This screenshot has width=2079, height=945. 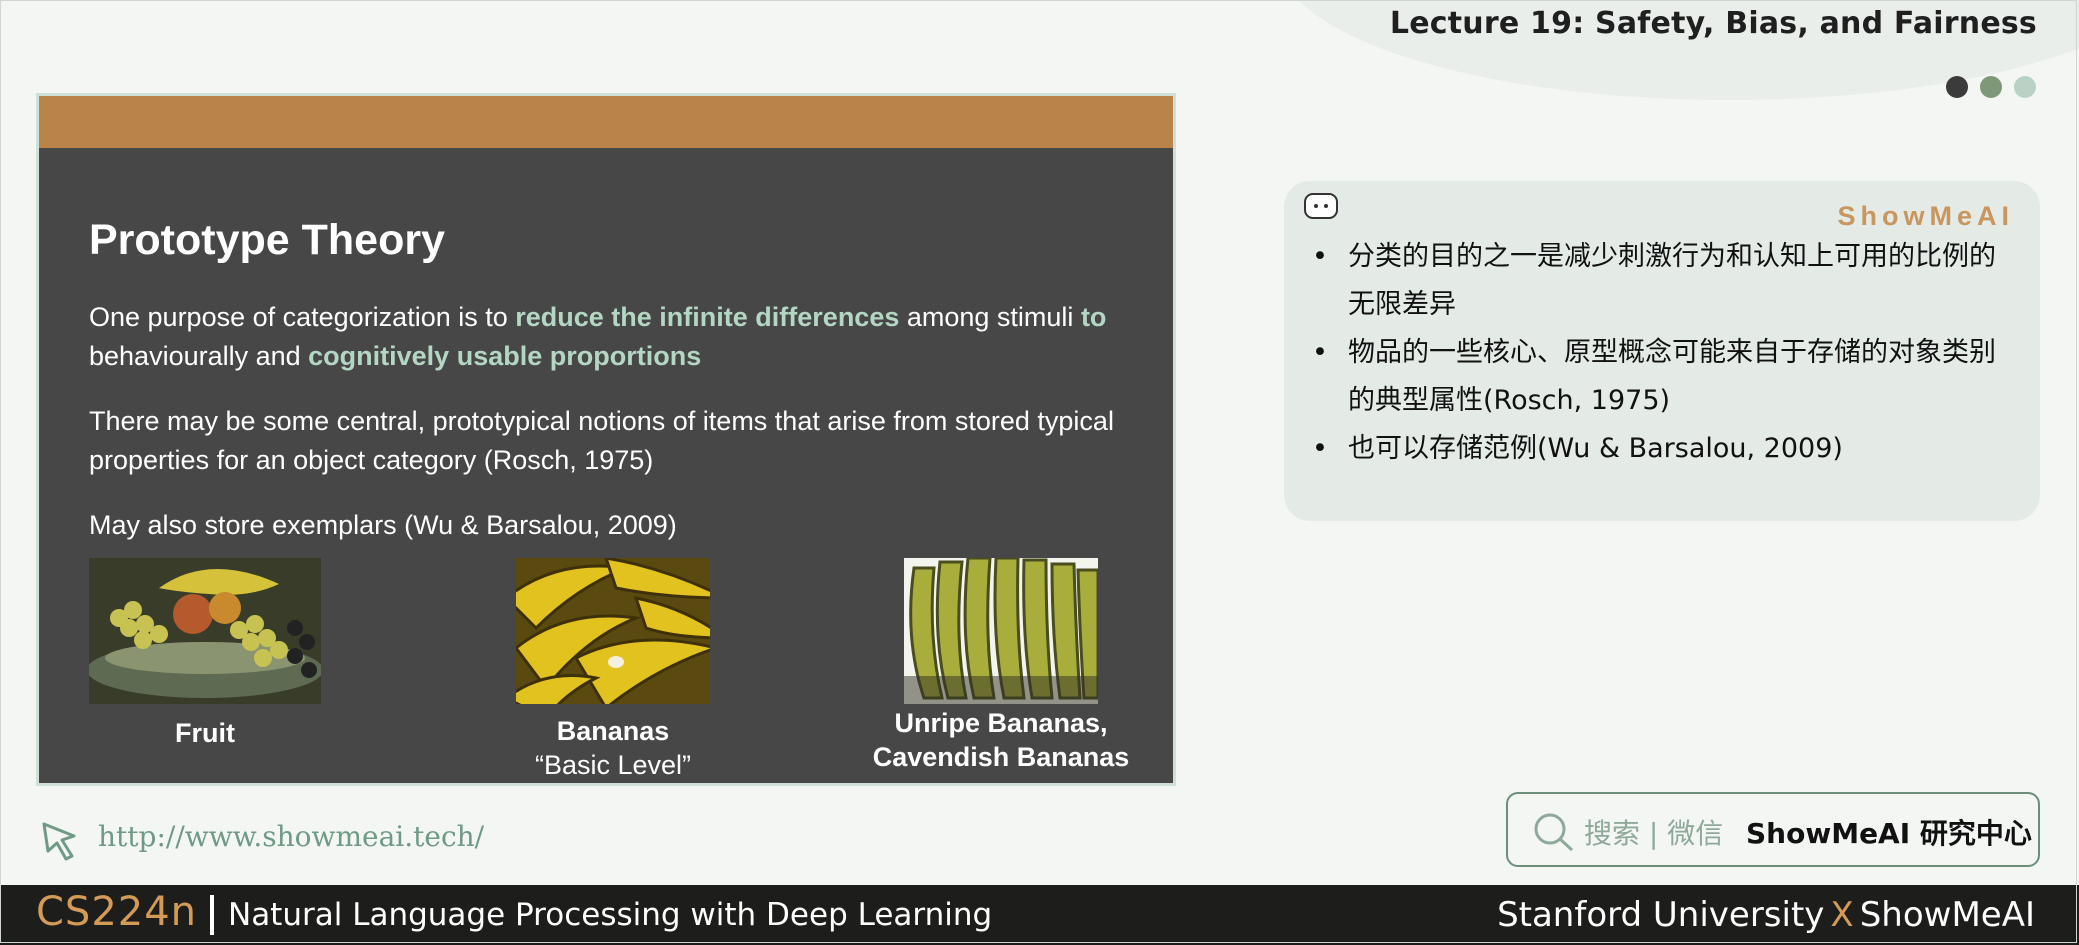 I want to click on p1-text-2: among stimuli, so click(x=990, y=317).